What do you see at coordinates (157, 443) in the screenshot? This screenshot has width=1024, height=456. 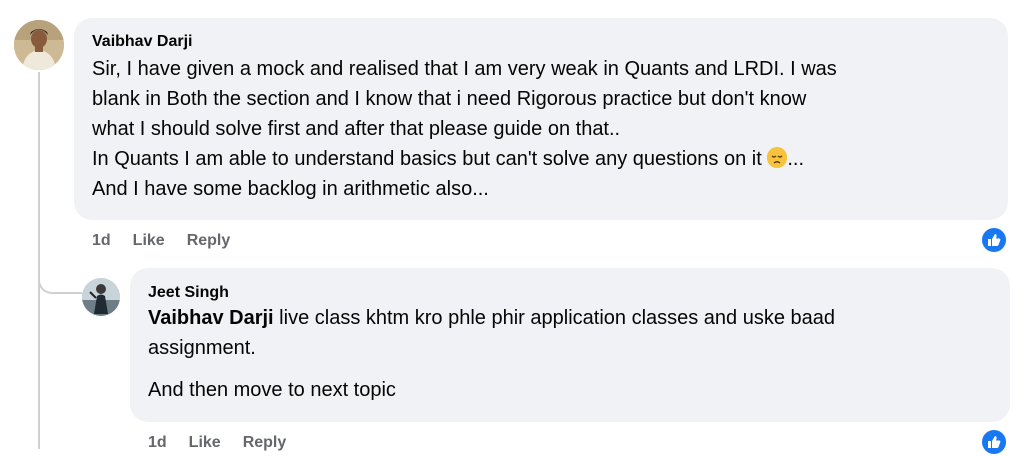 I see `reply-timestamp: 1d` at bounding box center [157, 443].